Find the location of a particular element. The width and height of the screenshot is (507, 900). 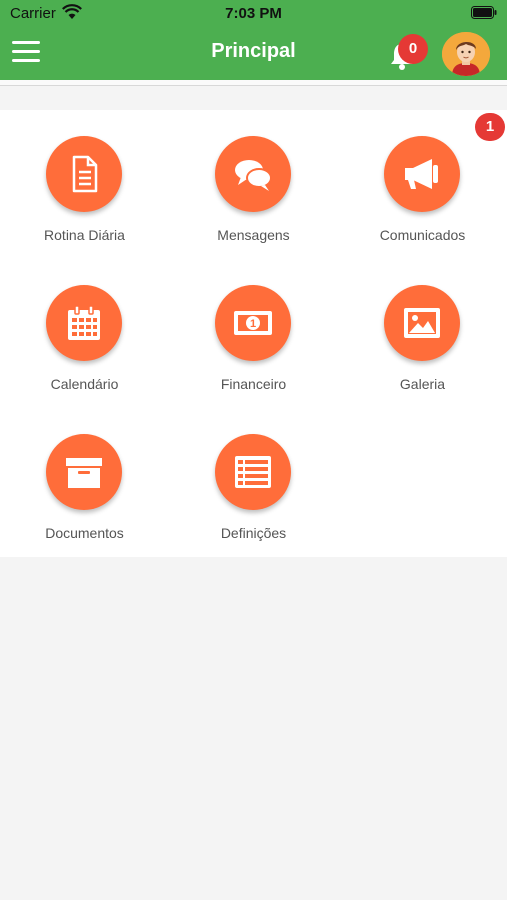

tile-calendario: Calendário is located at coordinates (84, 325).